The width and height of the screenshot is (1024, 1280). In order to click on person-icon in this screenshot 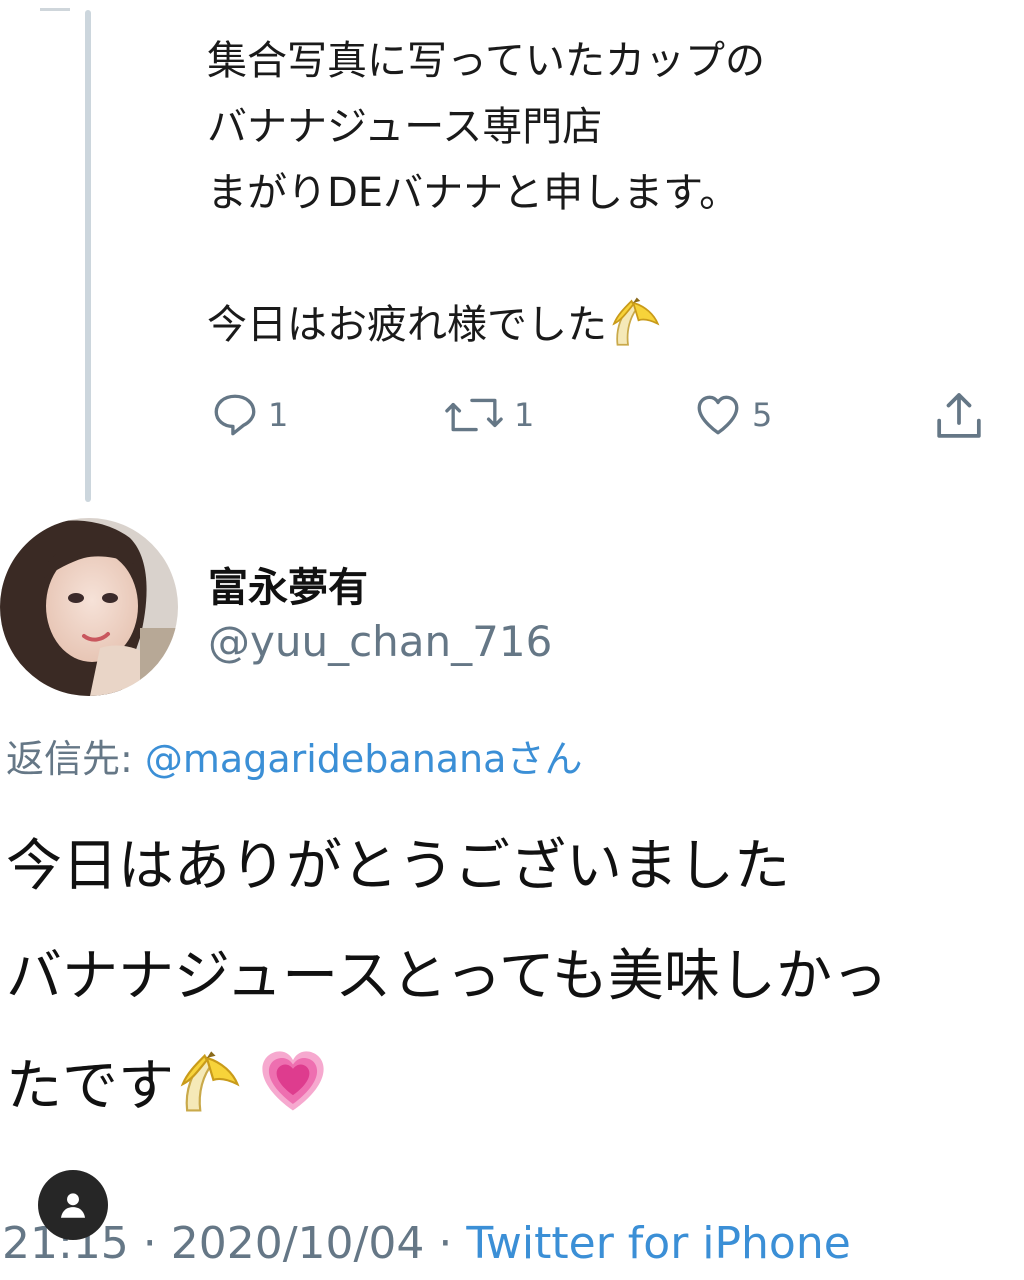, I will do `click(73, 1205)`.